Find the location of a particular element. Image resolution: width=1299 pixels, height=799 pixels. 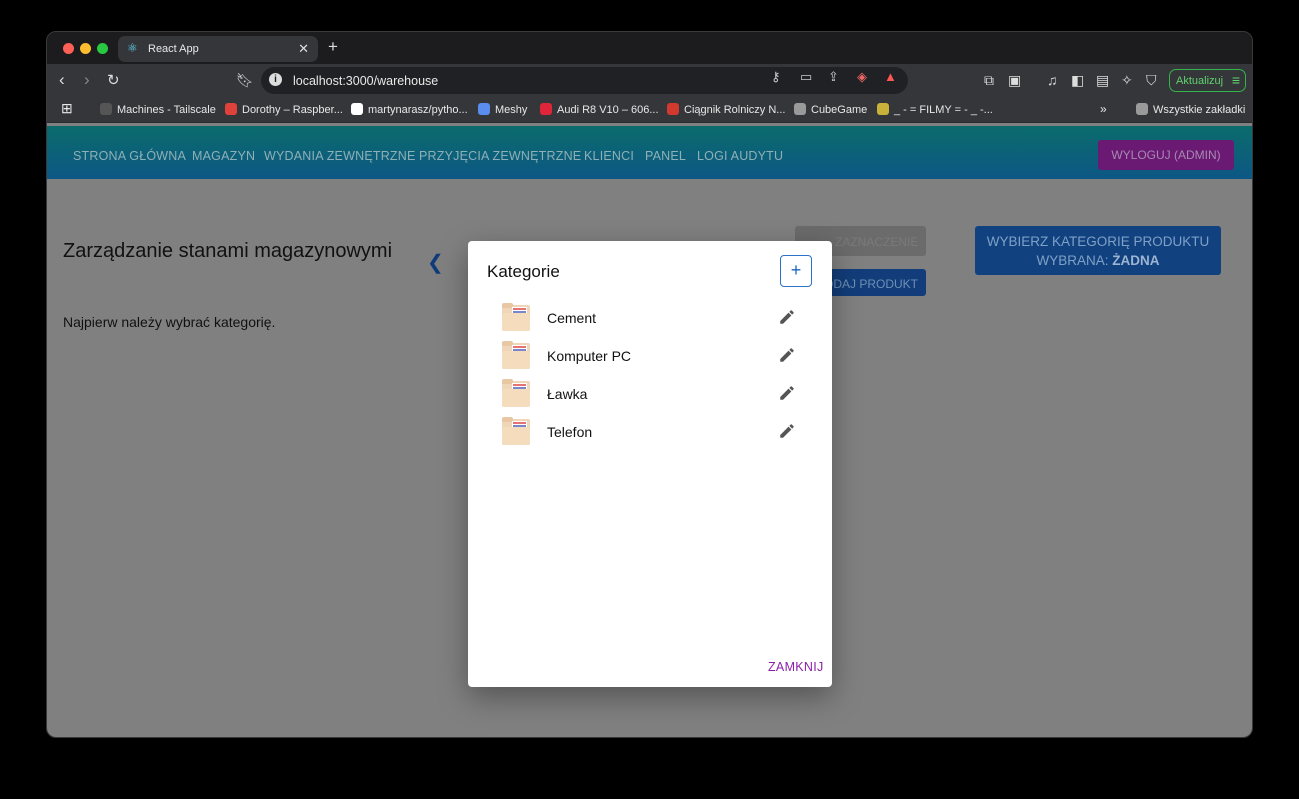

reload-icon: ↻ is located at coordinates (113, 80).